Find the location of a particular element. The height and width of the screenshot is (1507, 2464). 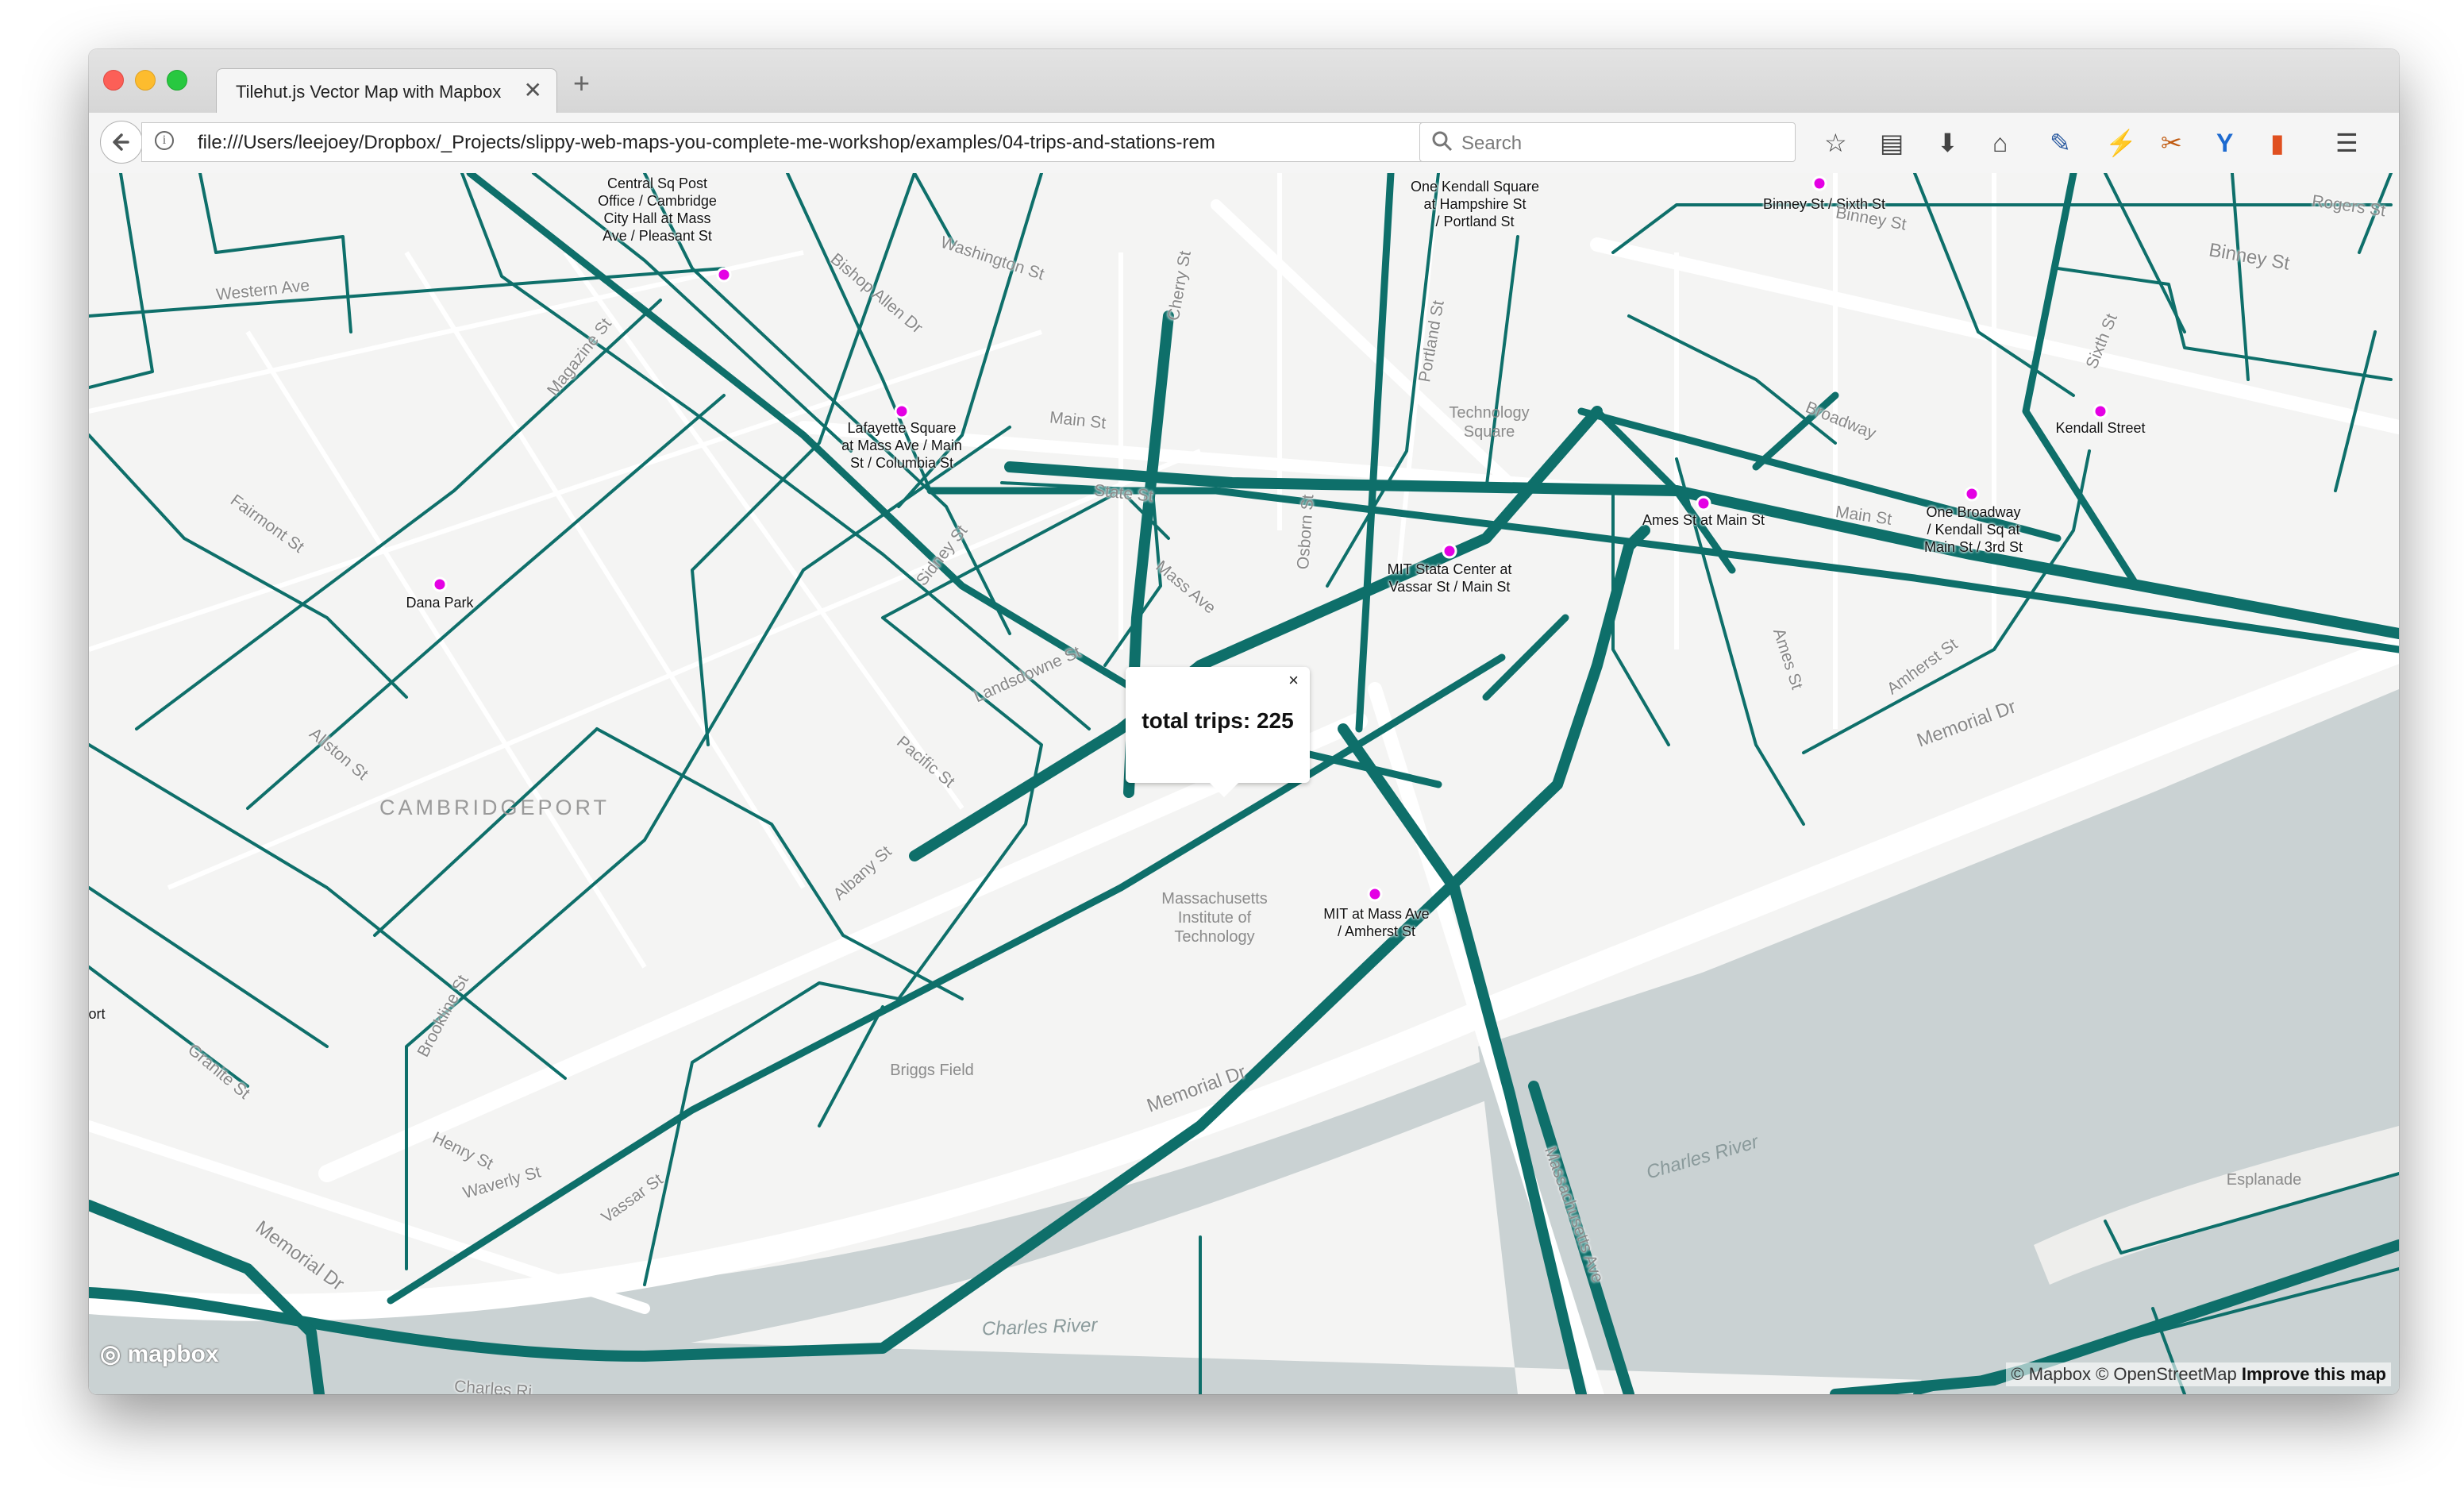

station-dot-ames is located at coordinates (1703, 503).